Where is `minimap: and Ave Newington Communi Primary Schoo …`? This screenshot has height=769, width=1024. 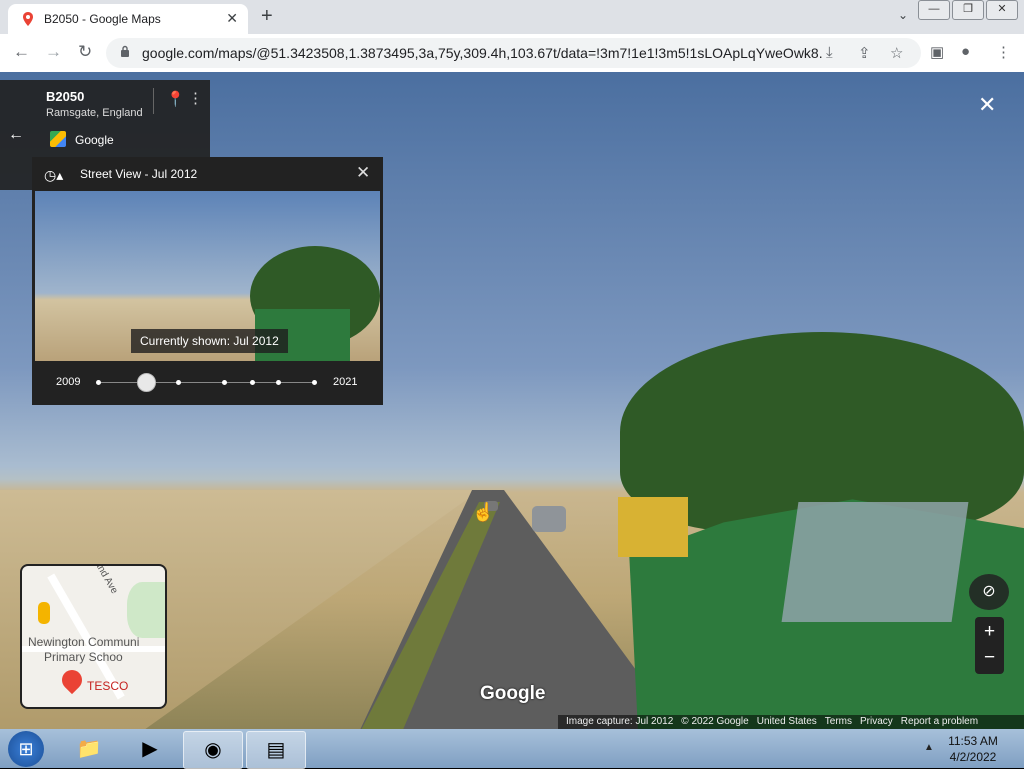 minimap: and Ave Newington Communi Primary Schoo … is located at coordinates (93, 636).